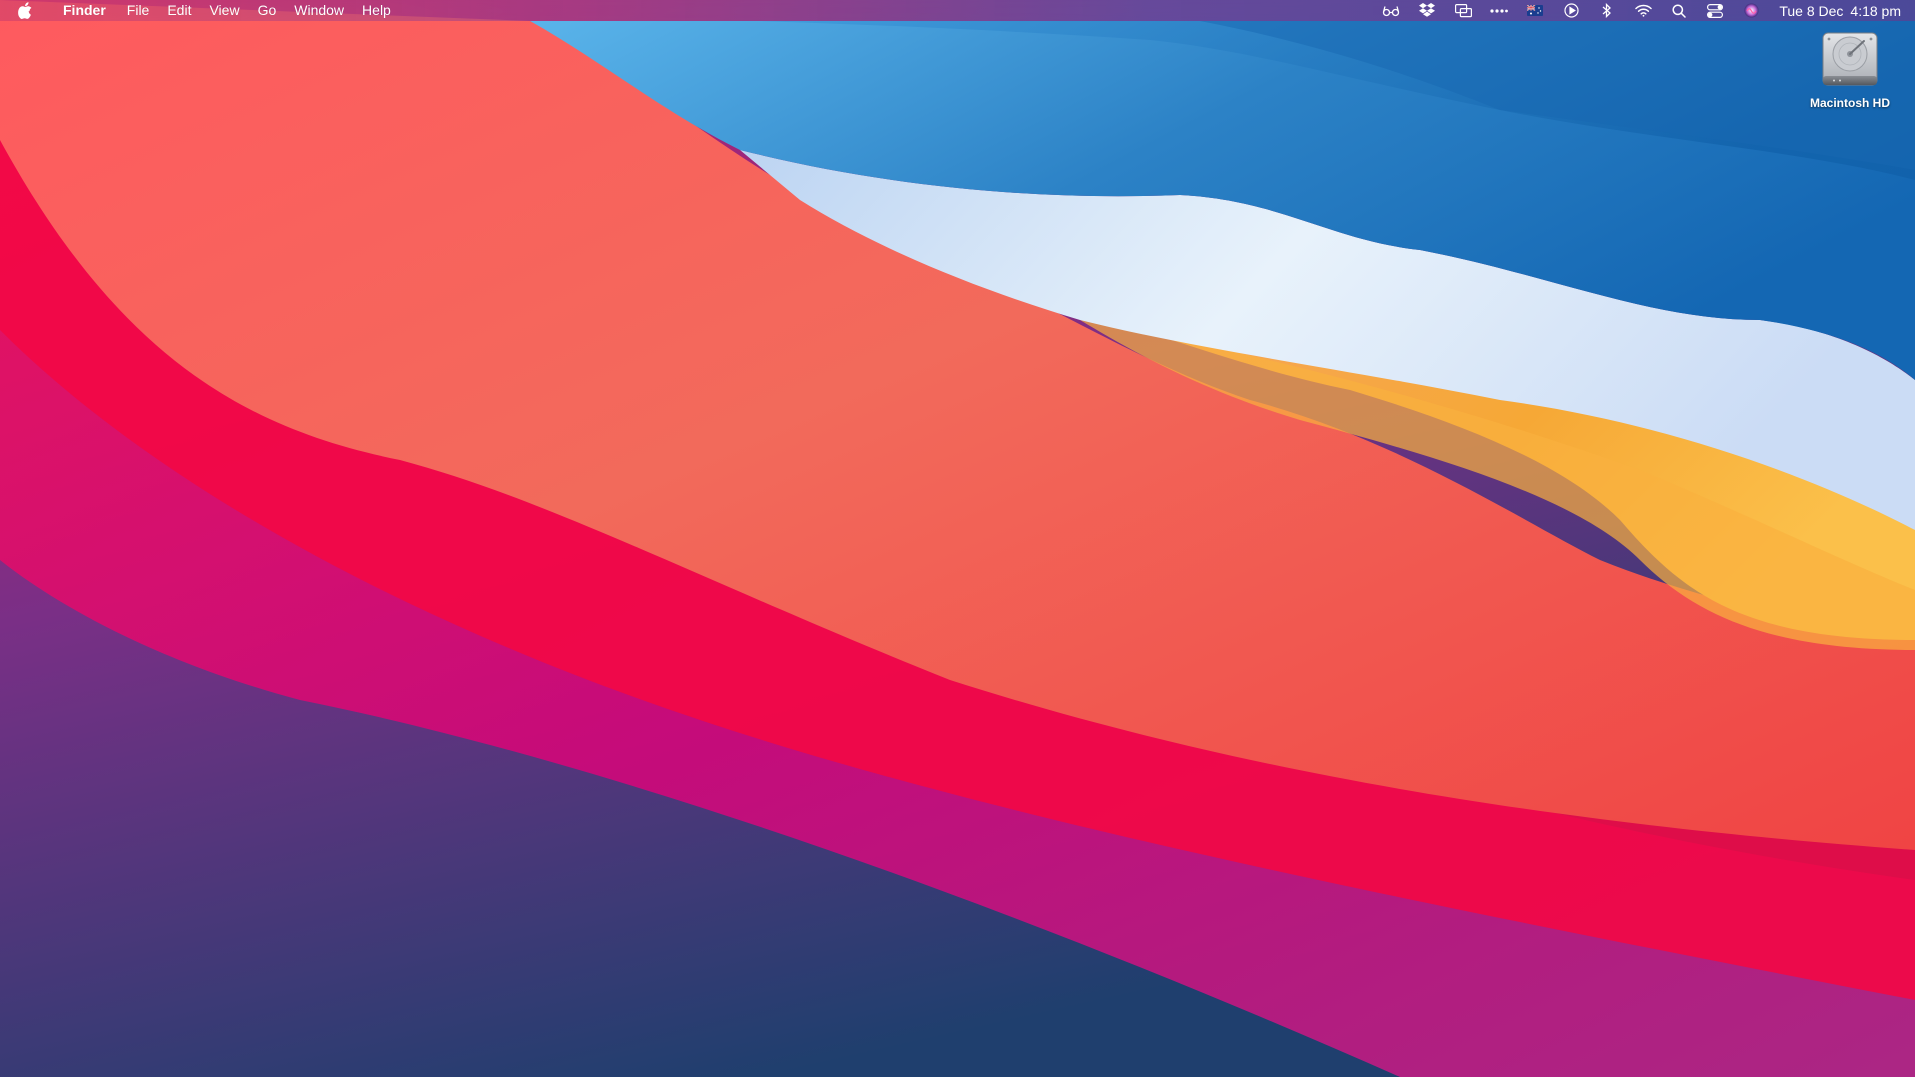 The width and height of the screenshot is (1915, 1077). I want to click on menu-bar-left: Finder File Edit View Go Window Help, so click(200, 10).